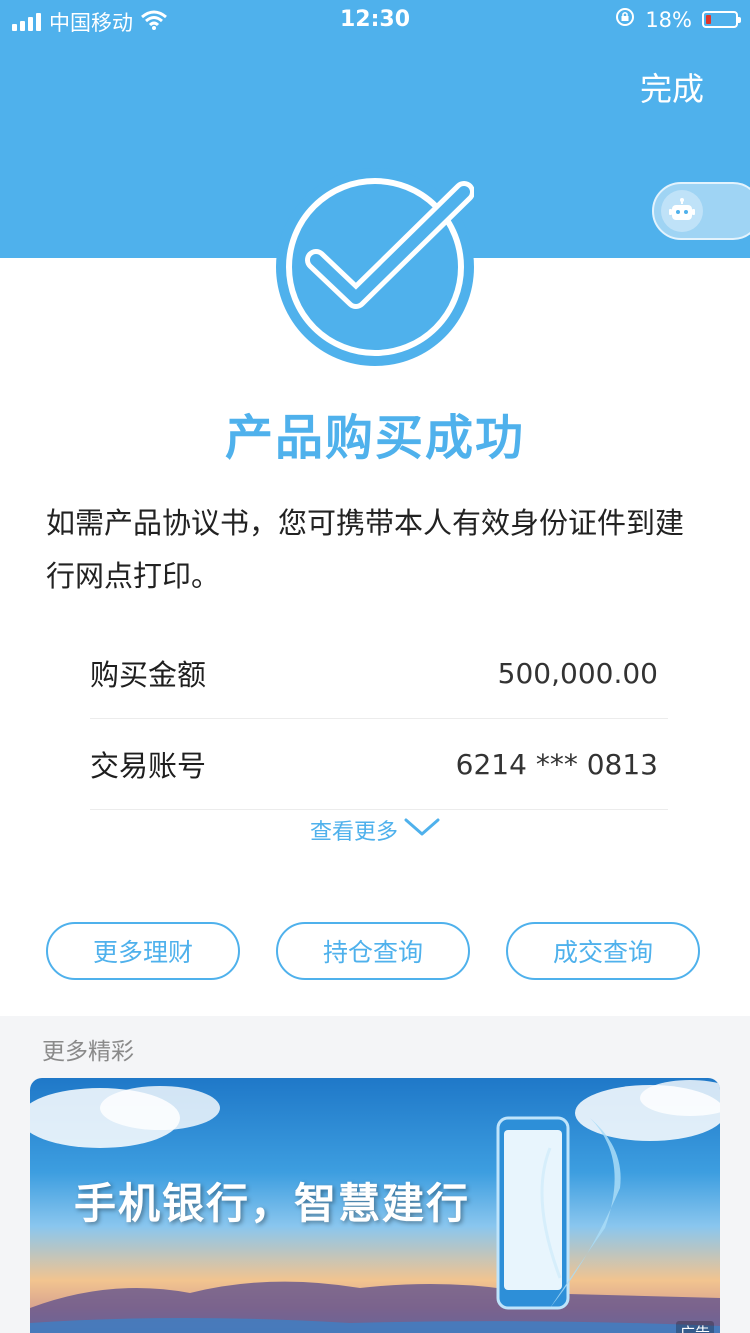 The height and width of the screenshot is (1333, 750). I want to click on agreement-notice: 如需产品协议书，您可携带本人有效身份证件到建行网点打印。, so click(365, 549).